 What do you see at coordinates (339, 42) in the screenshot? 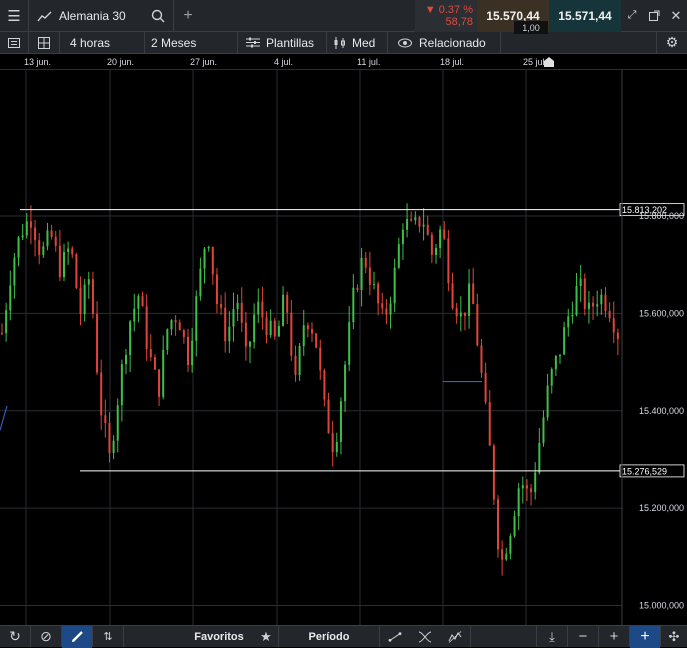
I see `candles-icon` at bounding box center [339, 42].